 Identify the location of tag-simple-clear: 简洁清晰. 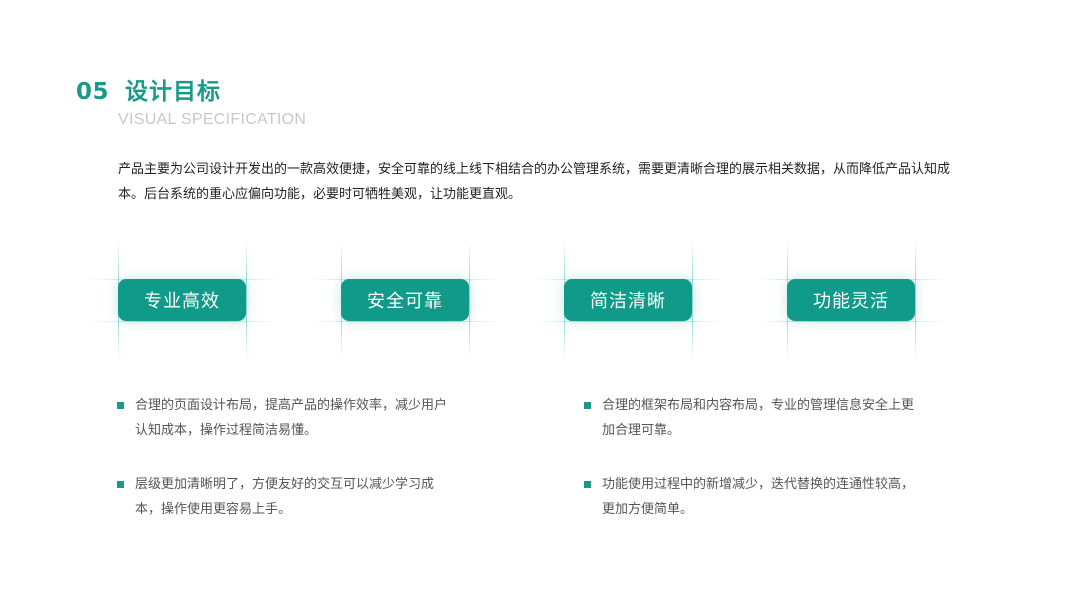
(628, 300).